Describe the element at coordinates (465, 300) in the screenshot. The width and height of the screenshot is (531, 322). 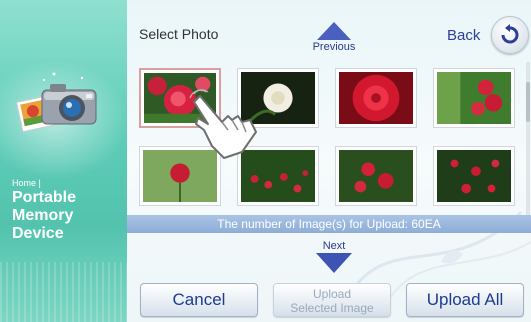
I see `upload-all-button: Upload All` at that location.